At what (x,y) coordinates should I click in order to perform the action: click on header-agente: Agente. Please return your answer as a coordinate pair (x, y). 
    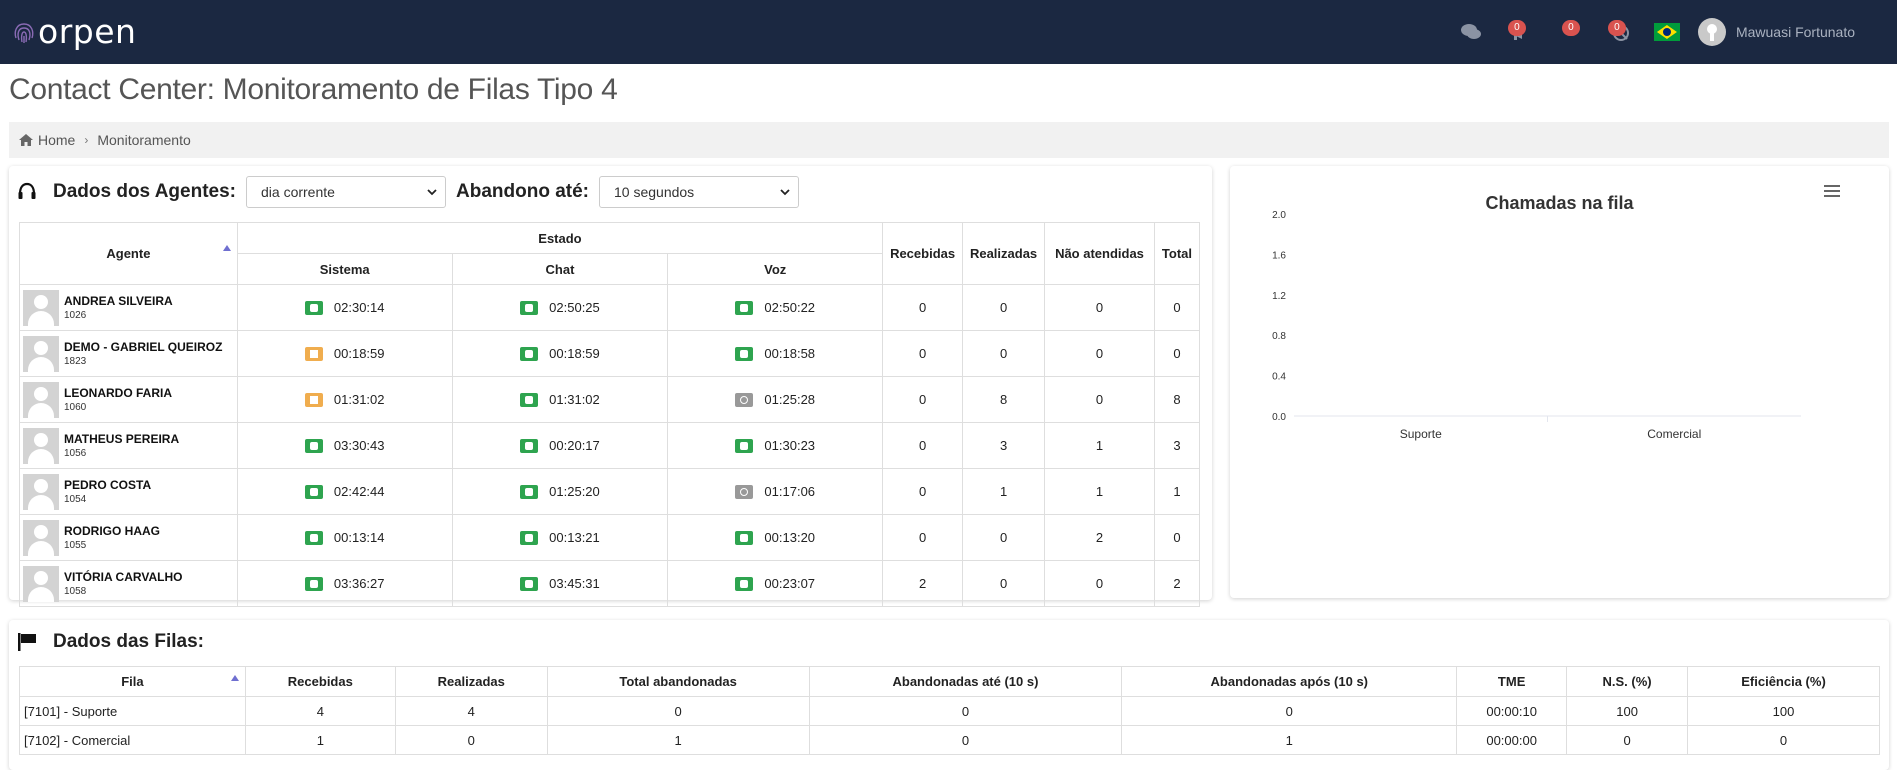
    Looking at the image, I should click on (128, 253).